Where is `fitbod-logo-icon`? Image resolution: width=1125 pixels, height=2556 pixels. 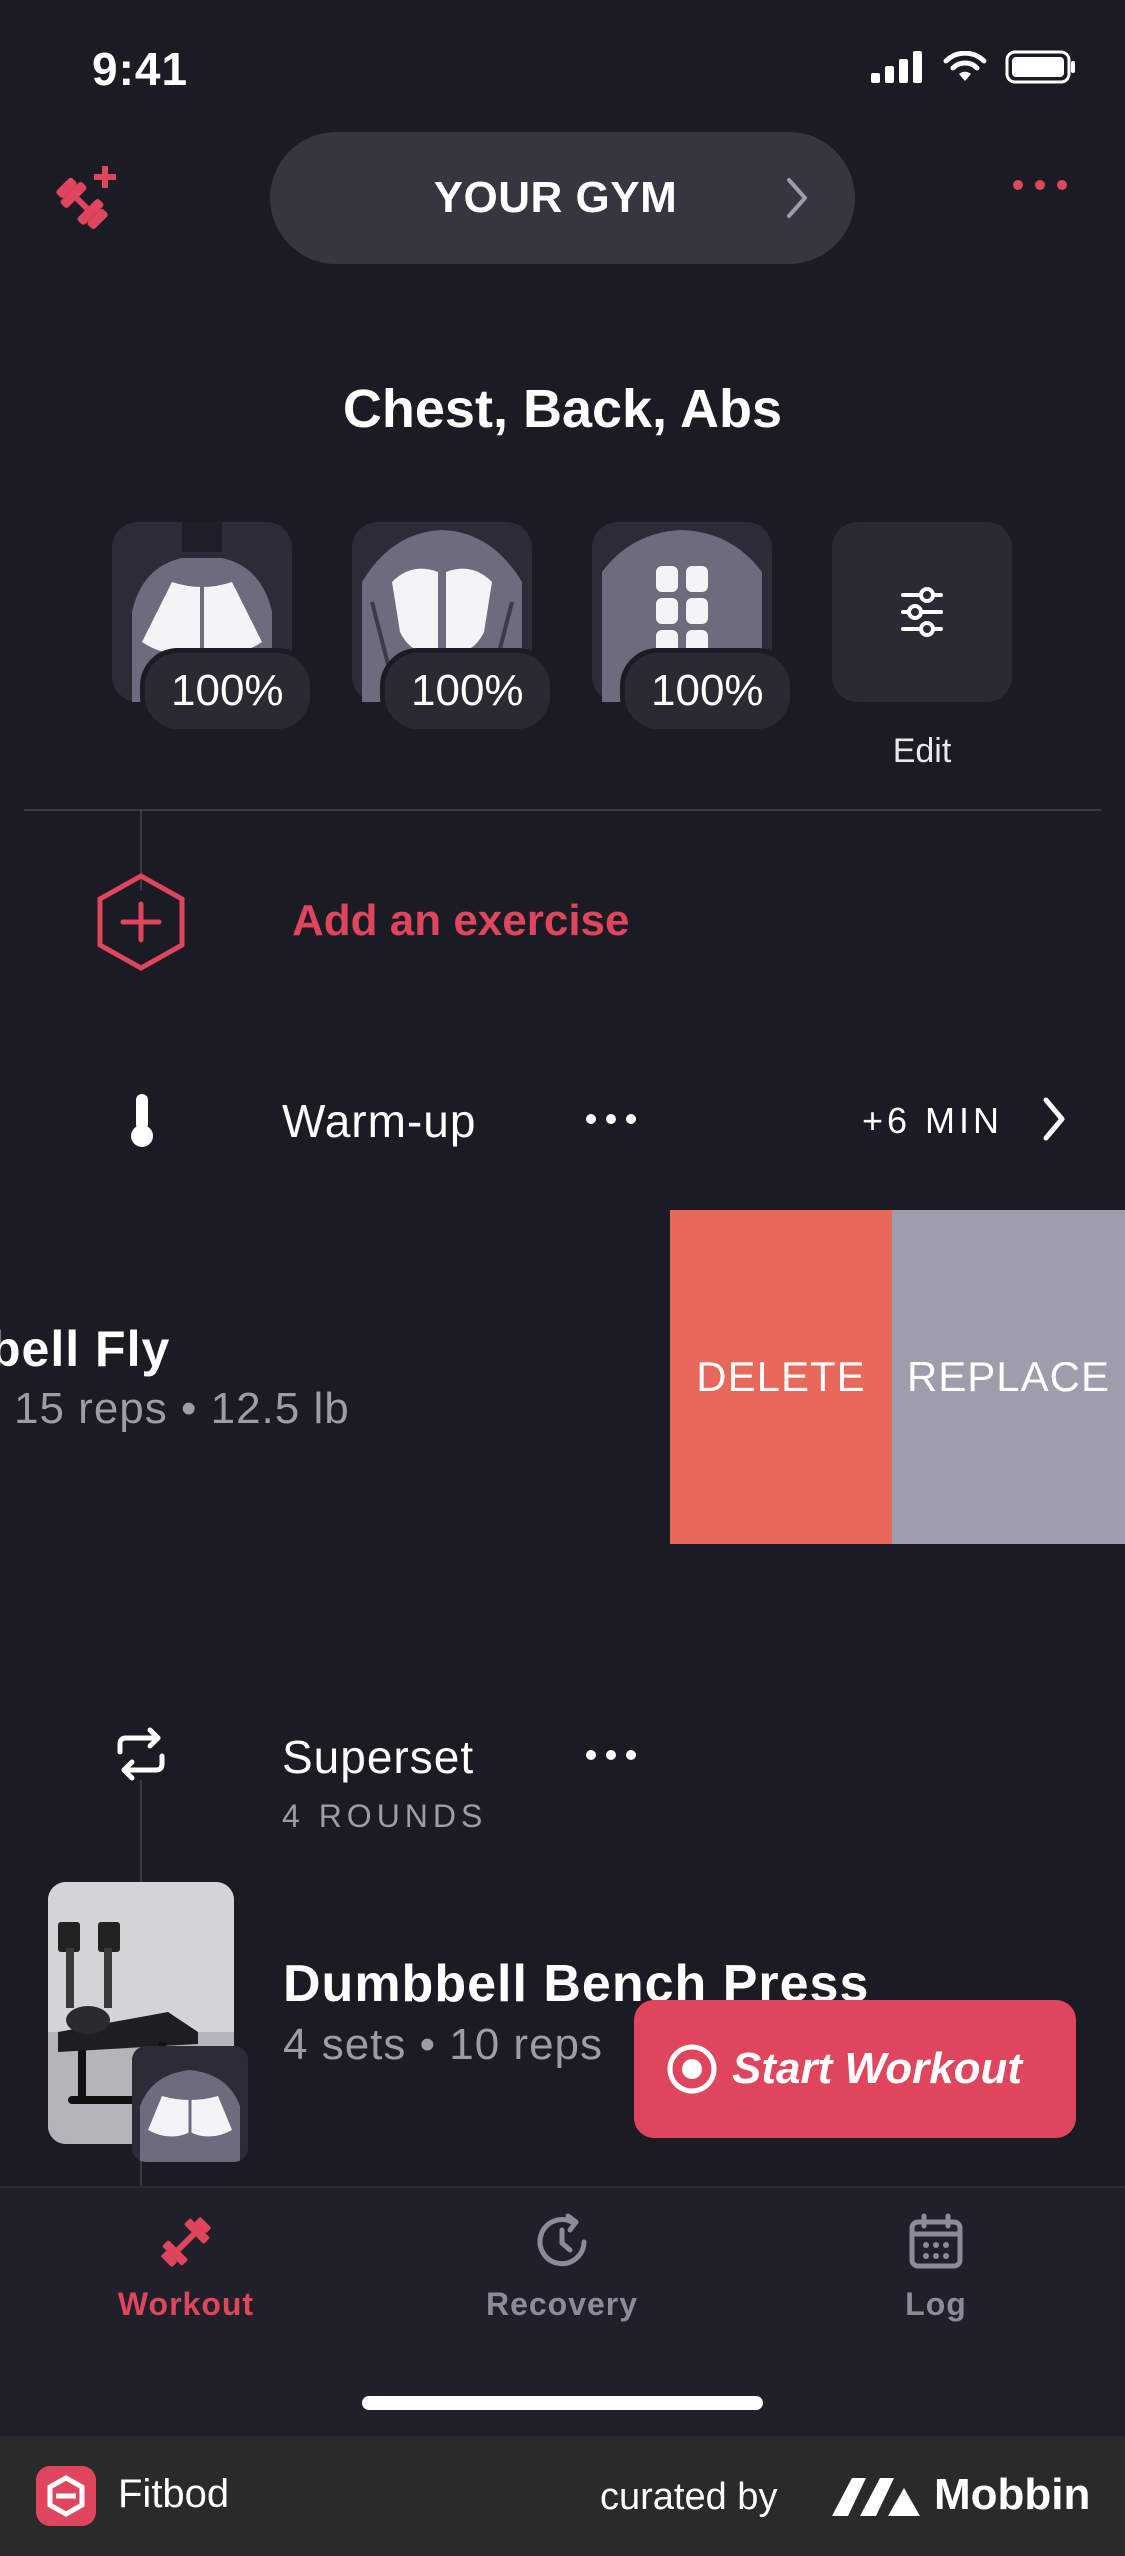
fitbod-logo-icon is located at coordinates (66, 2496).